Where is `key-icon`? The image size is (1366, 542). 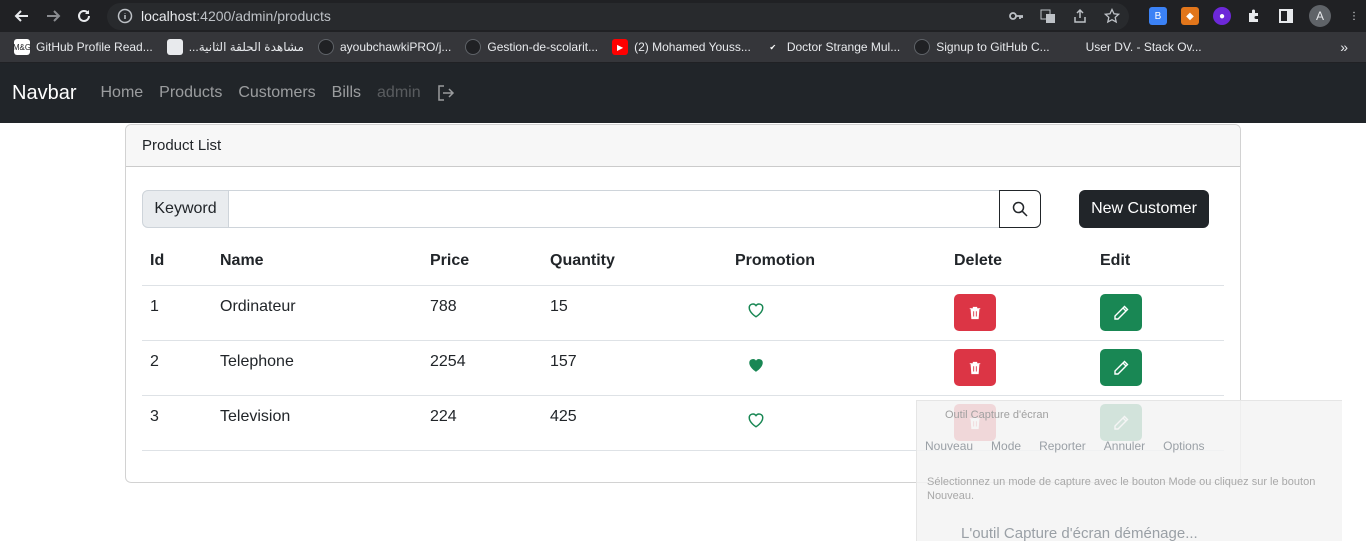
key-icon is located at coordinates (1016, 16).